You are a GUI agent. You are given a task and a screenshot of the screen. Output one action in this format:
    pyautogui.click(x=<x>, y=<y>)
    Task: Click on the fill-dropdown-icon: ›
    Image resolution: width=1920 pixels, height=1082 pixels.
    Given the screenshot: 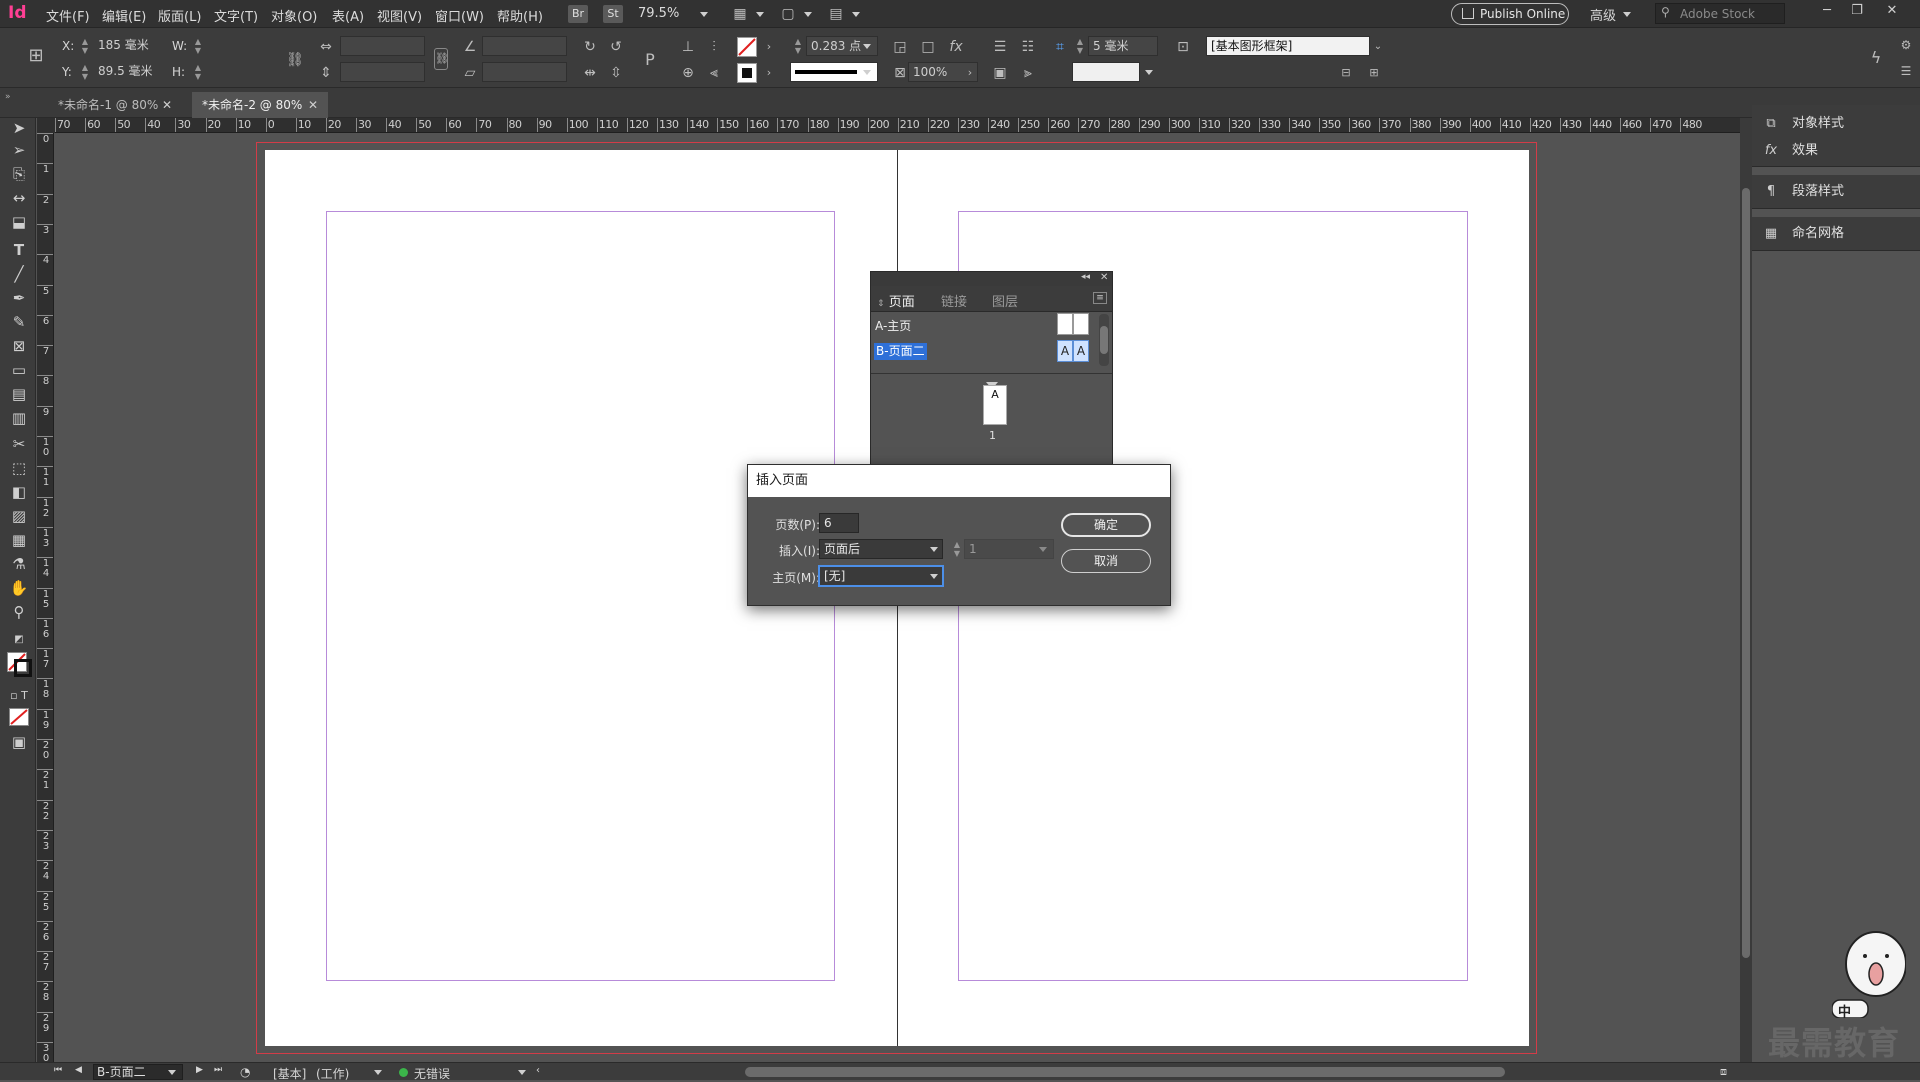 What is the action you would take?
    pyautogui.click(x=769, y=47)
    